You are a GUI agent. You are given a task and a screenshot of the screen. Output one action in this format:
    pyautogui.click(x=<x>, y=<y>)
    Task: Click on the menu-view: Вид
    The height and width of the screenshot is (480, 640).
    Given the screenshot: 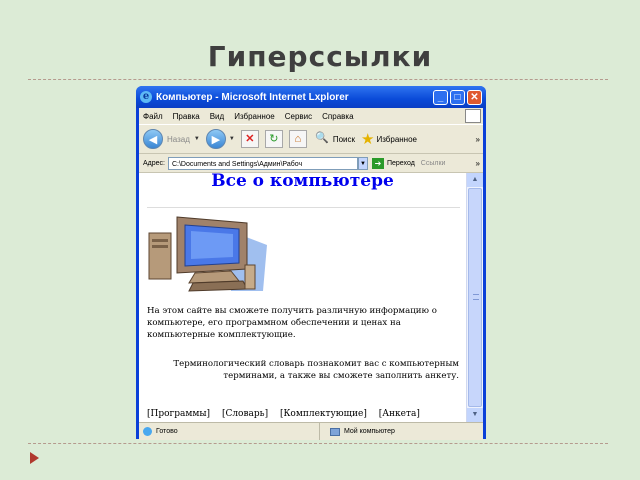 What is the action you would take?
    pyautogui.click(x=217, y=116)
    